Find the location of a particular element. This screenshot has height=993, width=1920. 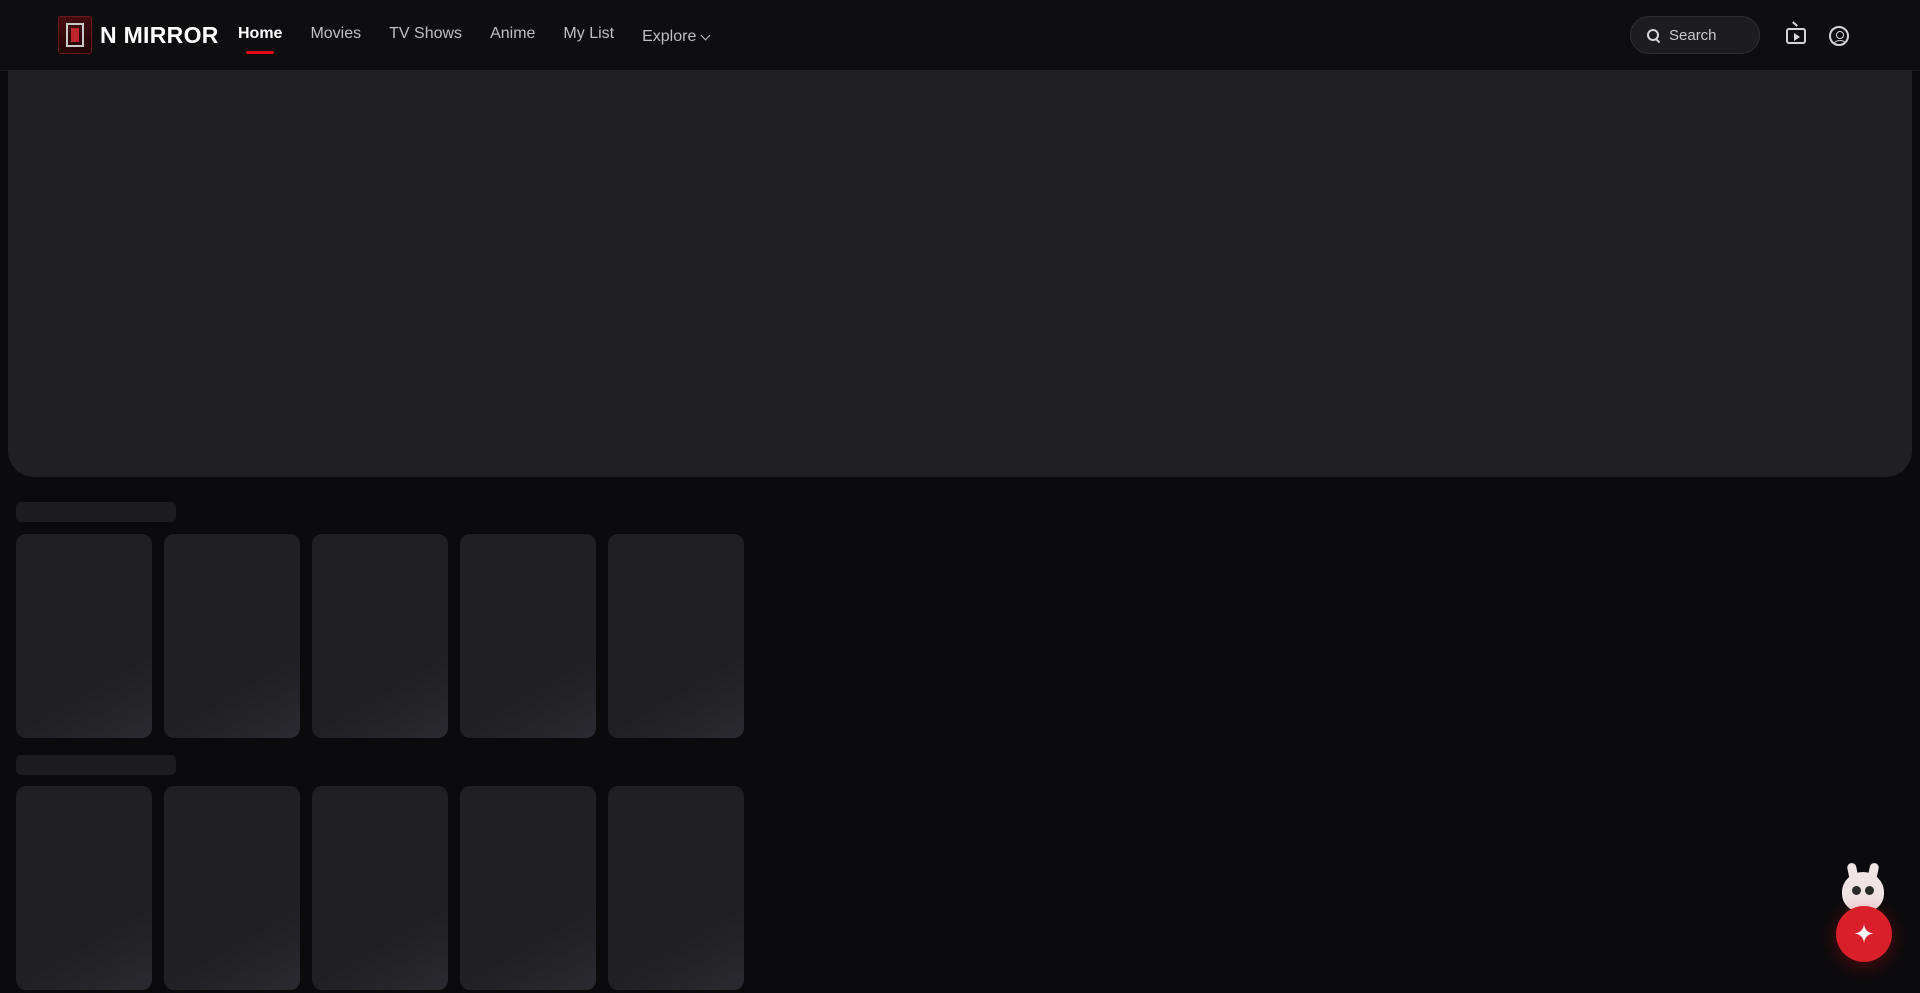

nav-explore-dropdown: Explore is located at coordinates (676, 37).